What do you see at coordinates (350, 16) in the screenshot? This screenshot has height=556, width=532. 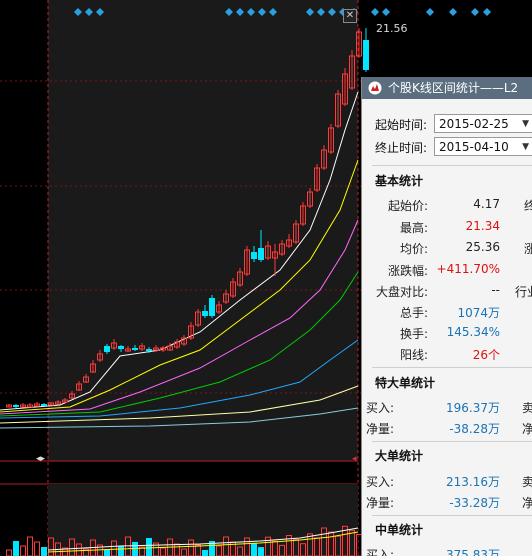 I see `close-range-button: ✕` at bounding box center [350, 16].